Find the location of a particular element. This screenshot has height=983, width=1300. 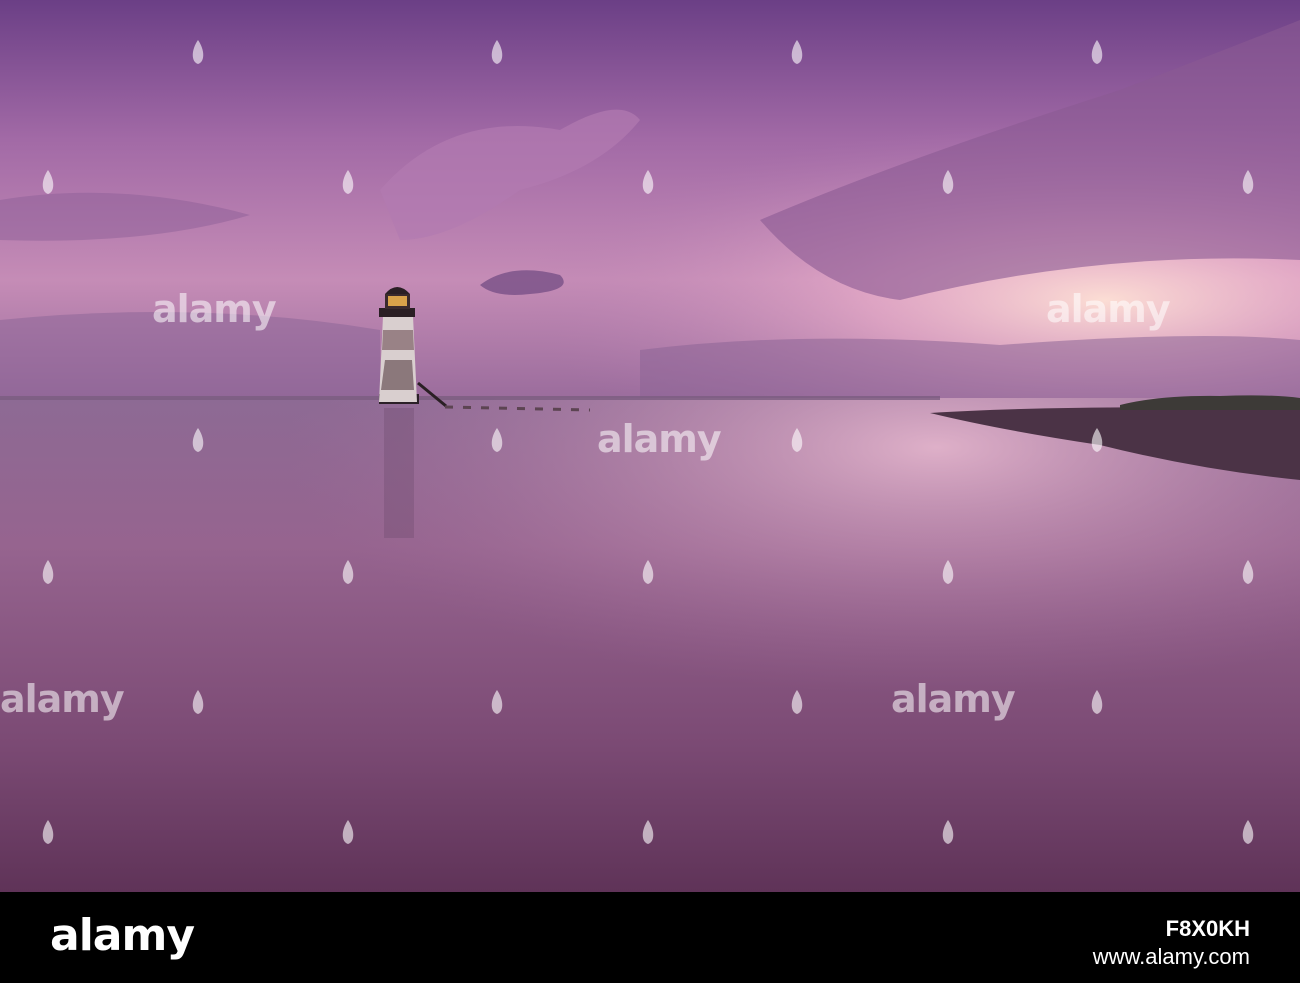

alamy-logo: alamy is located at coordinates (122, 935).